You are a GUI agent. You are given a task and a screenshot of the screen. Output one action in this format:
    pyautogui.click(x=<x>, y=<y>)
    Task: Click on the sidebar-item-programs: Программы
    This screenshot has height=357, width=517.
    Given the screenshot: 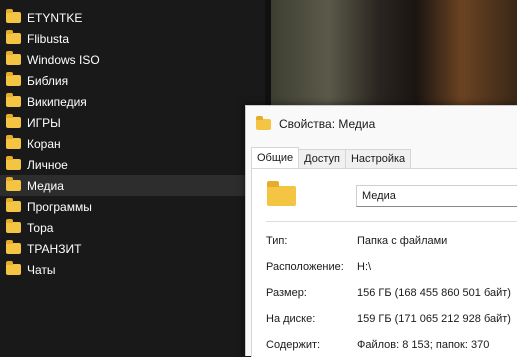 What is the action you would take?
    pyautogui.click(x=122, y=206)
    